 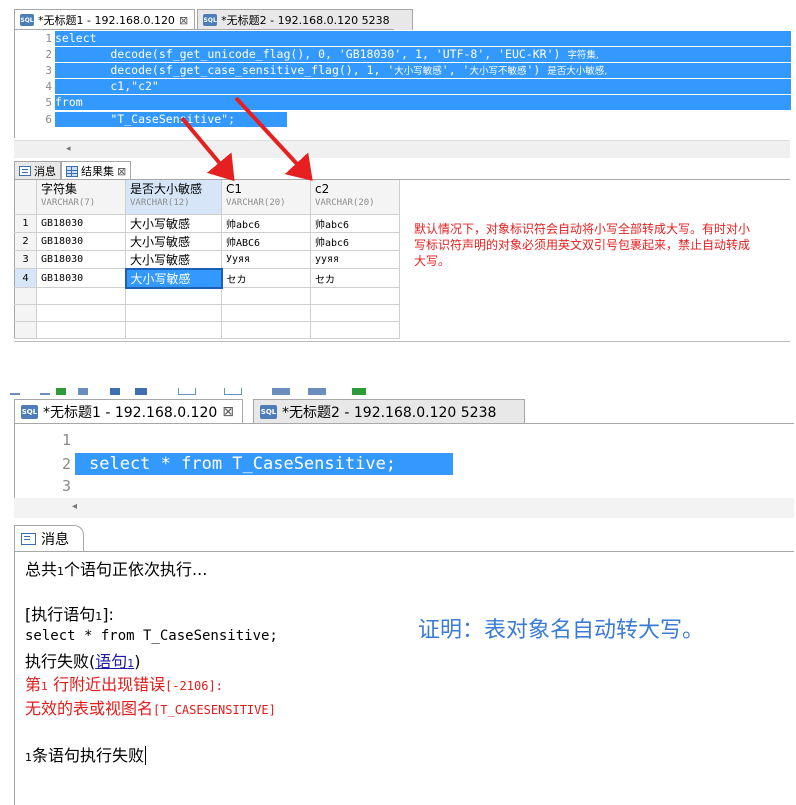 I want to click on message-line: [执行语句1]:, so click(x=69, y=614).